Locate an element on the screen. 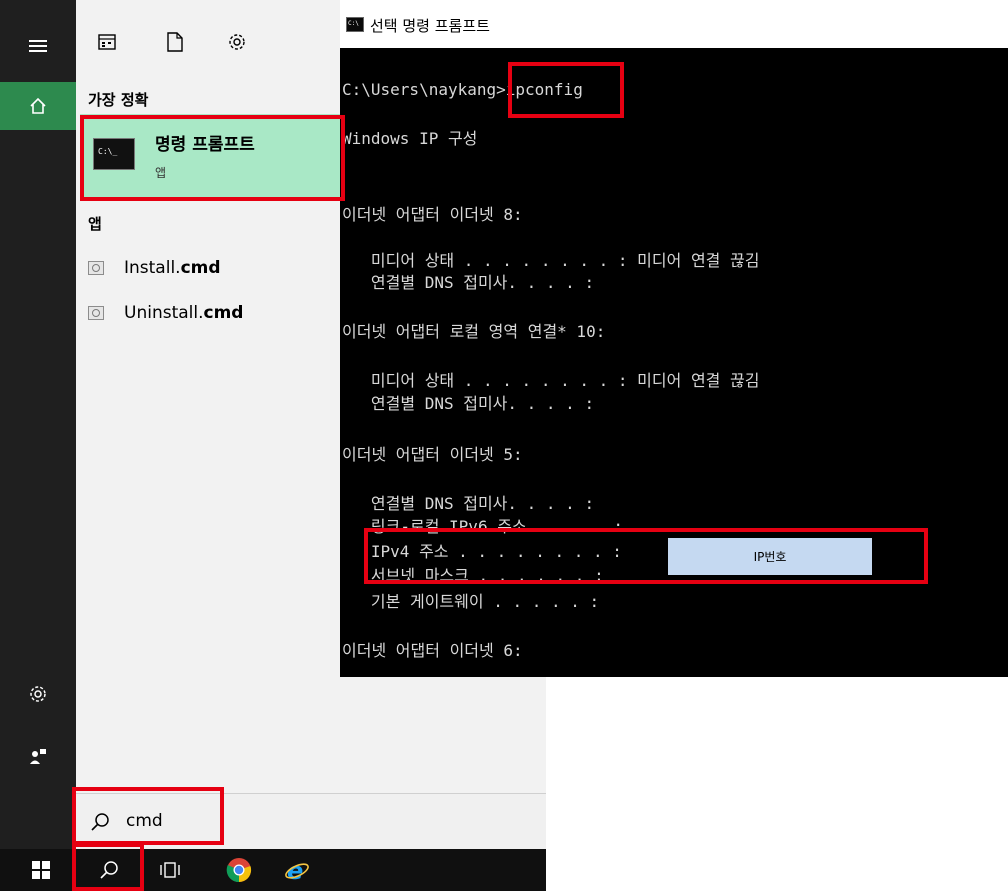 Image resolution: width=1008 pixels, height=891 pixels. chrome-taskbar-button is located at coordinates (239, 870).